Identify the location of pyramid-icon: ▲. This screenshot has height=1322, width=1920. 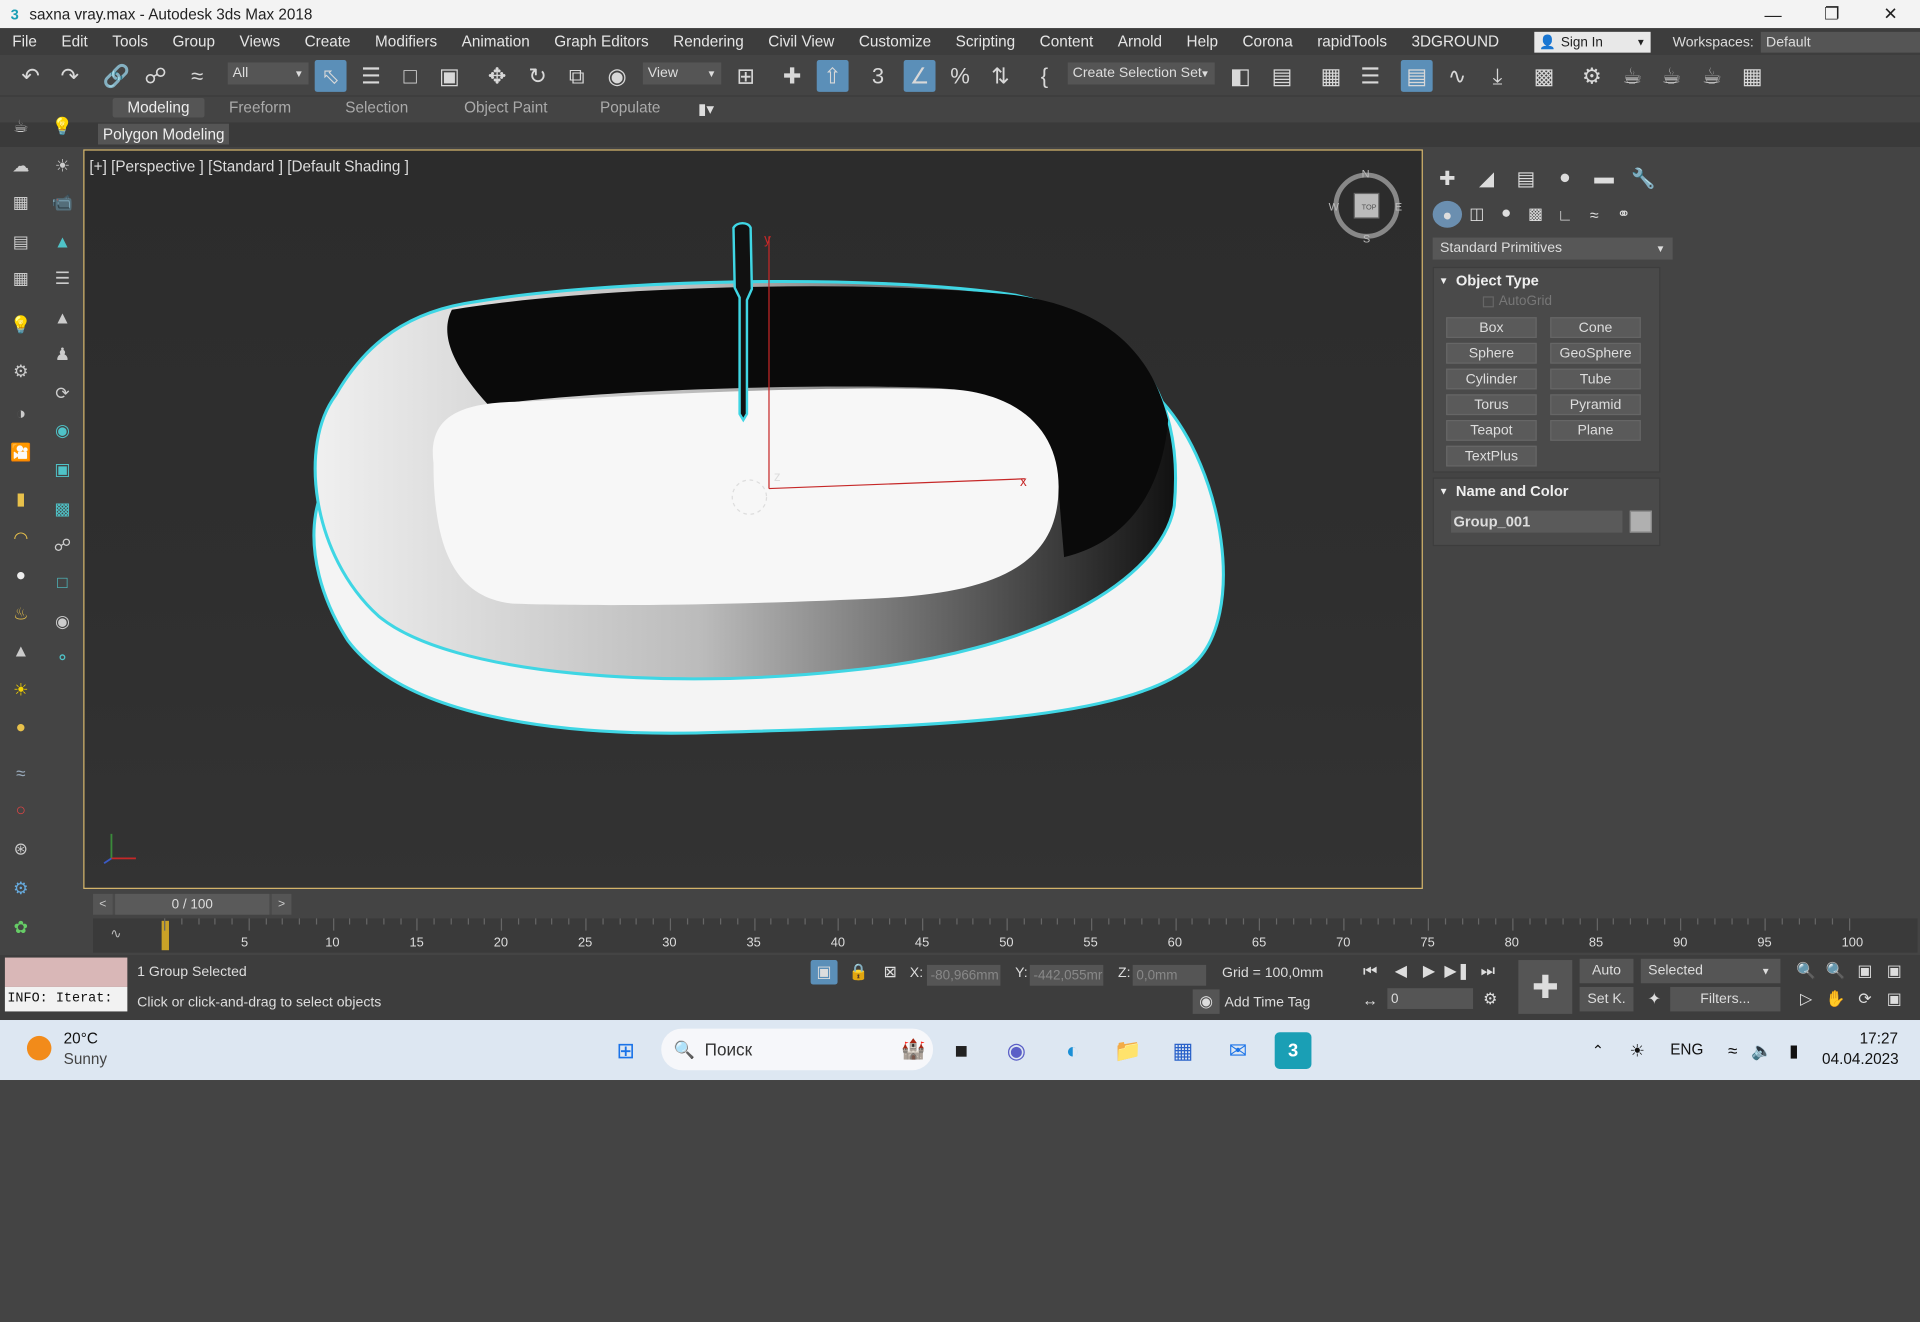
(62, 317).